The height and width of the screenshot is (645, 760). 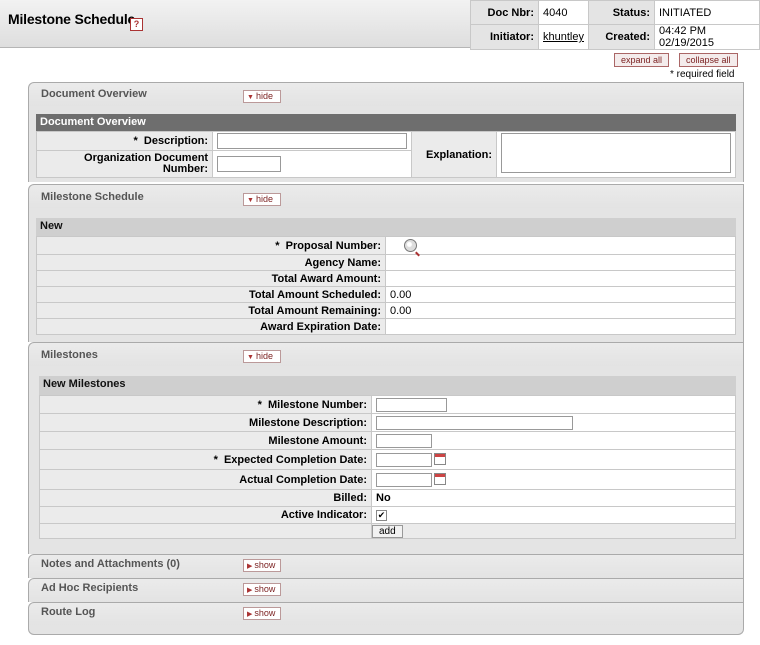 What do you see at coordinates (404, 479) in the screenshot?
I see `actual-completion-input` at bounding box center [404, 479].